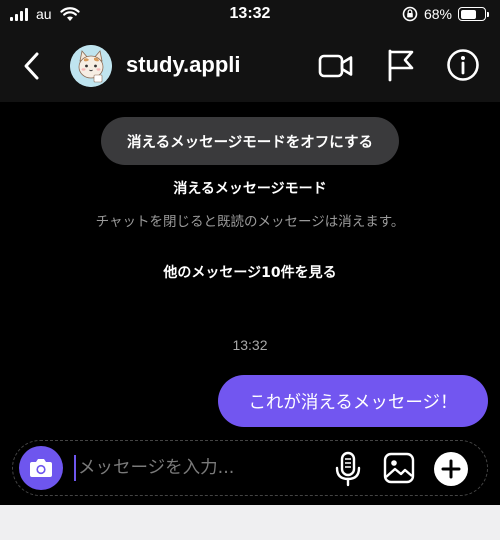  I want to click on chat-header: study.appli, so click(250, 66).